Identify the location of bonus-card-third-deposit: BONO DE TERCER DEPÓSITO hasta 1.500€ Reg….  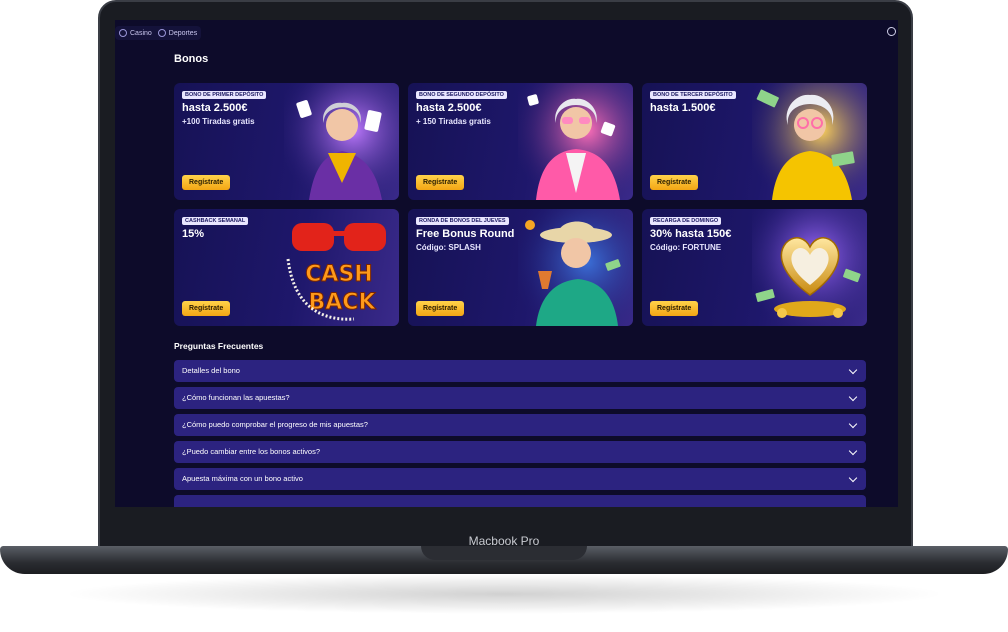
(754, 141).